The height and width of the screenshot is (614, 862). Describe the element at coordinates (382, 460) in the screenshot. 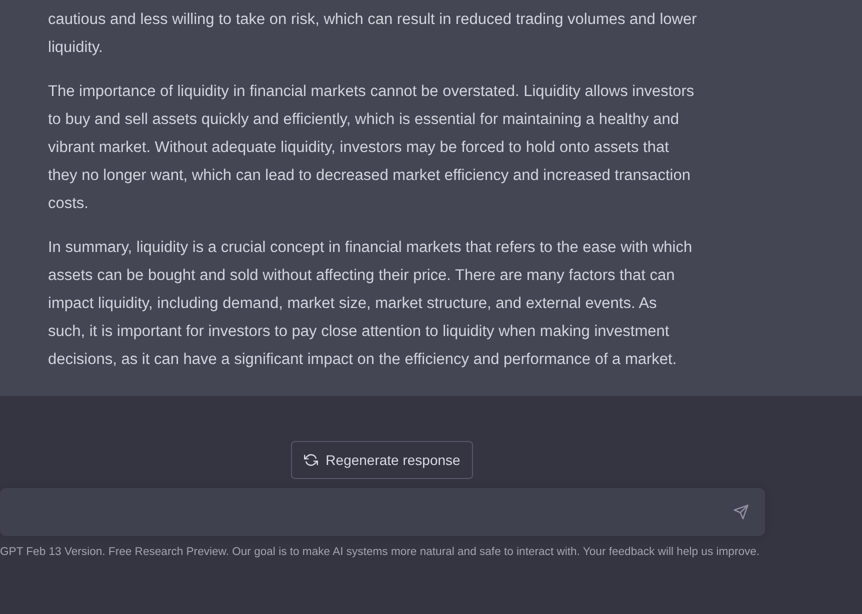

I see `regenerate-button: Regenerate response` at that location.